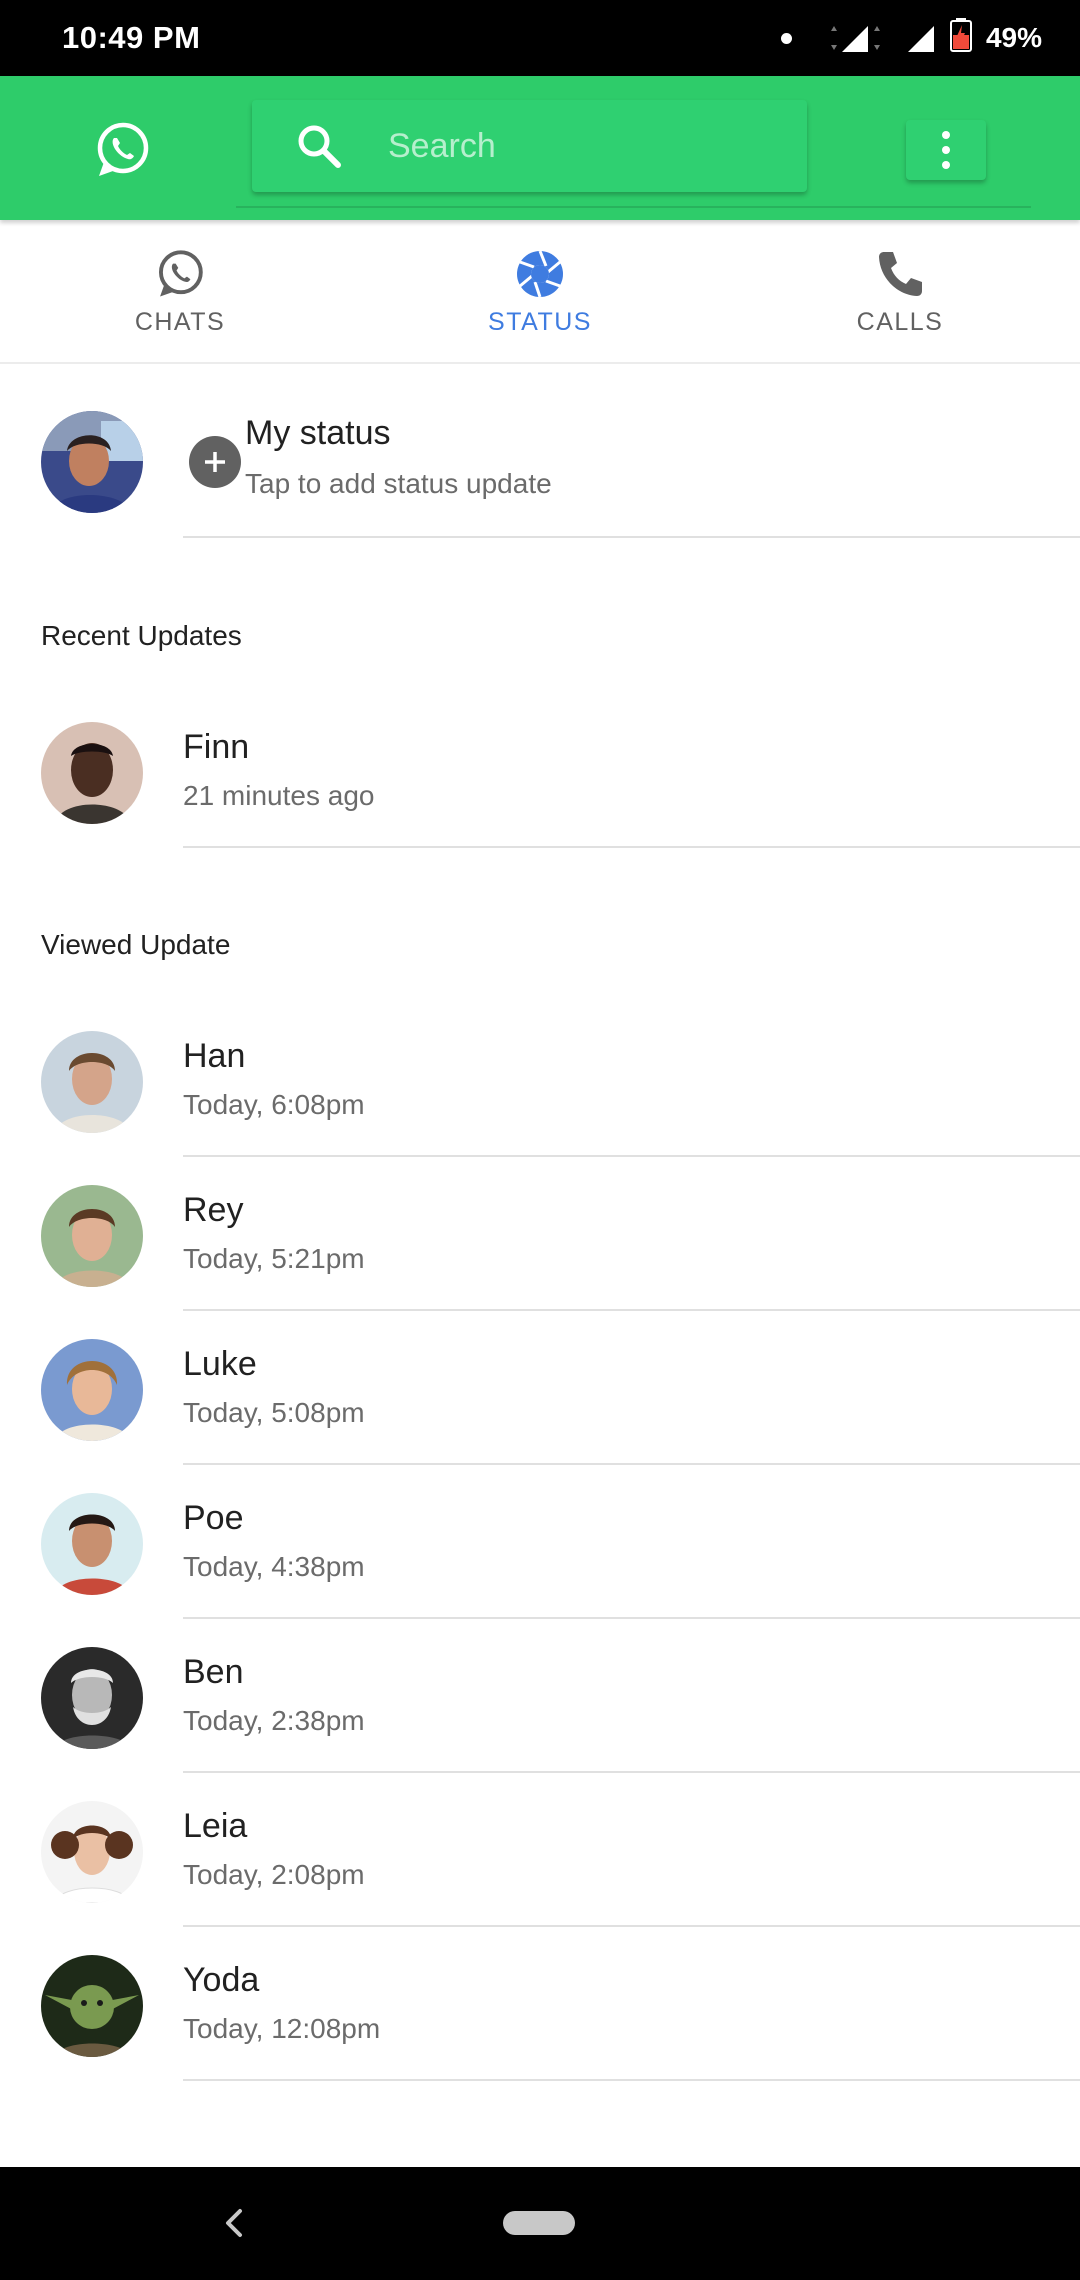 The width and height of the screenshot is (1080, 2280). I want to click on status-row-rey: Rey Today, 5:21pm, so click(540, 1234).